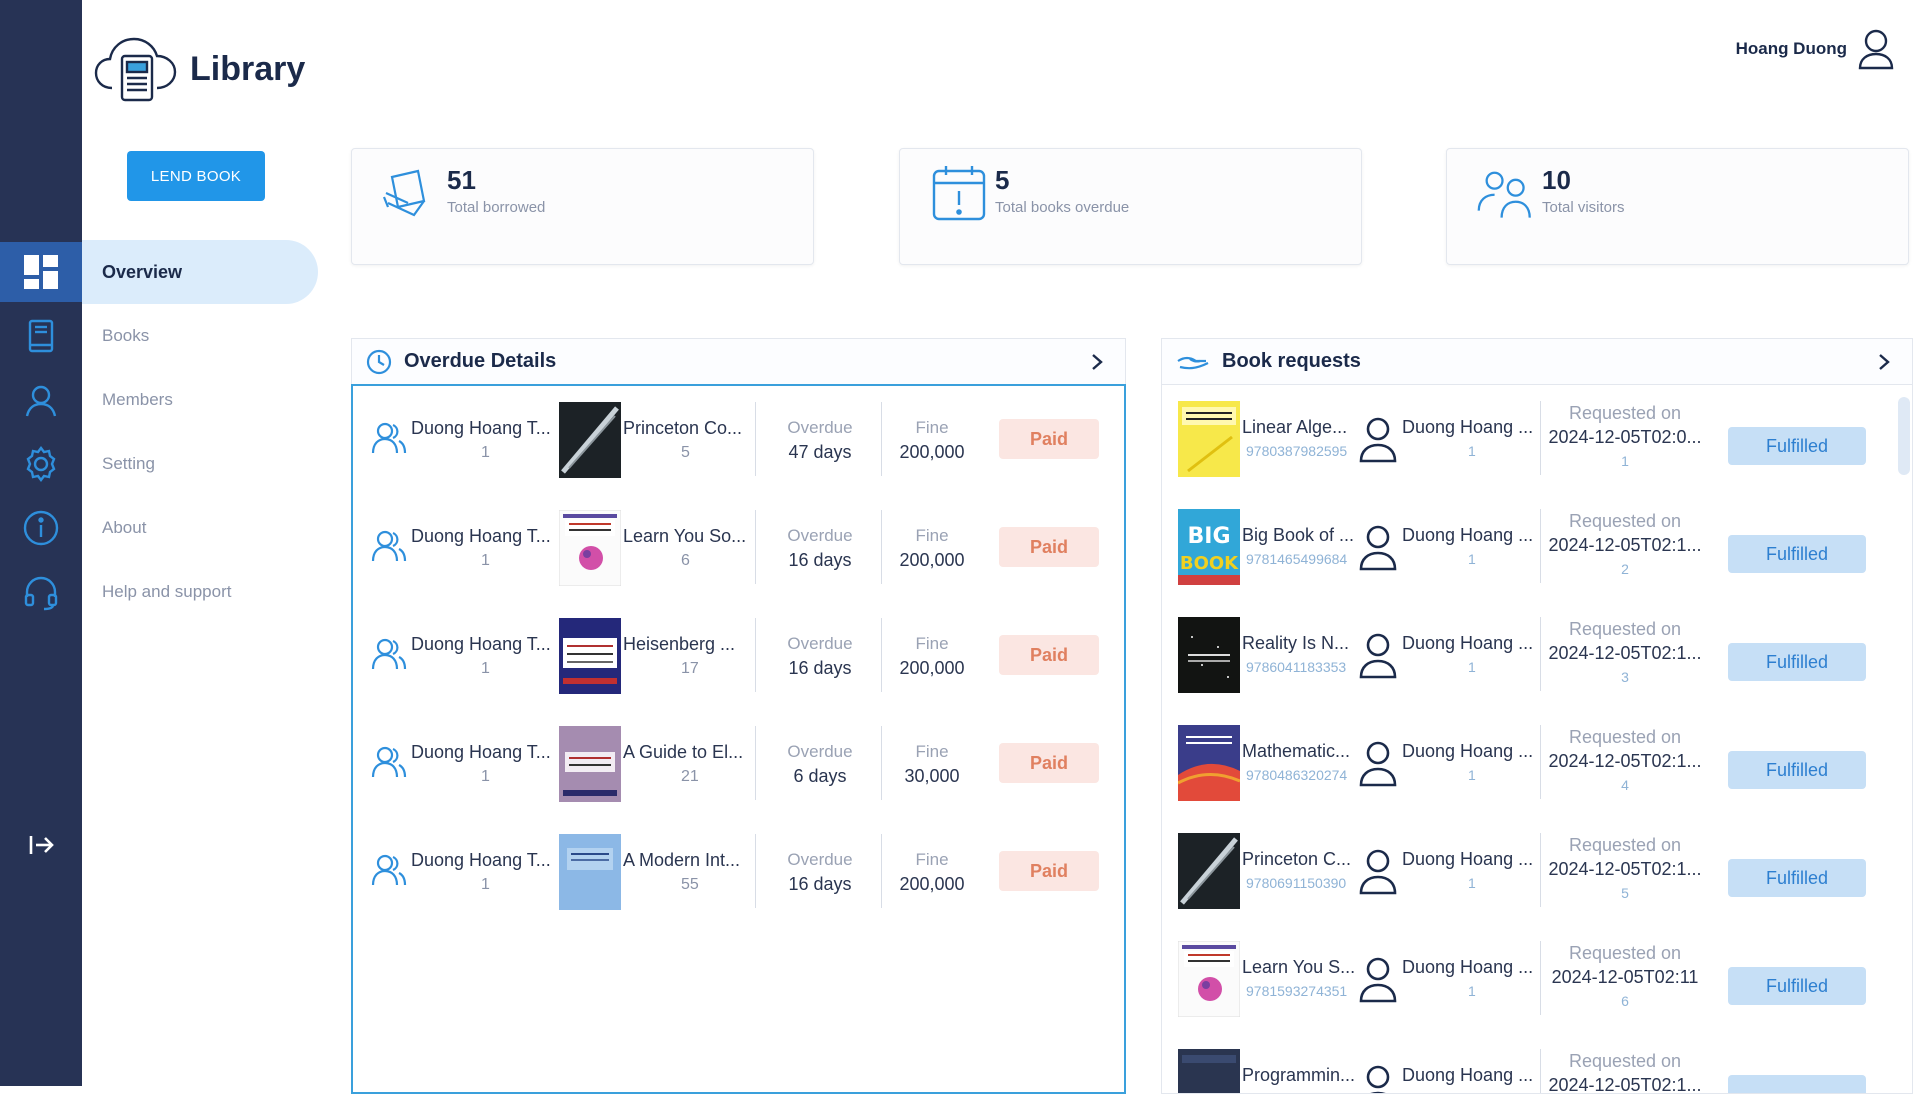 The image size is (1919, 1094). I want to click on book-quantity: 5, so click(685, 452).